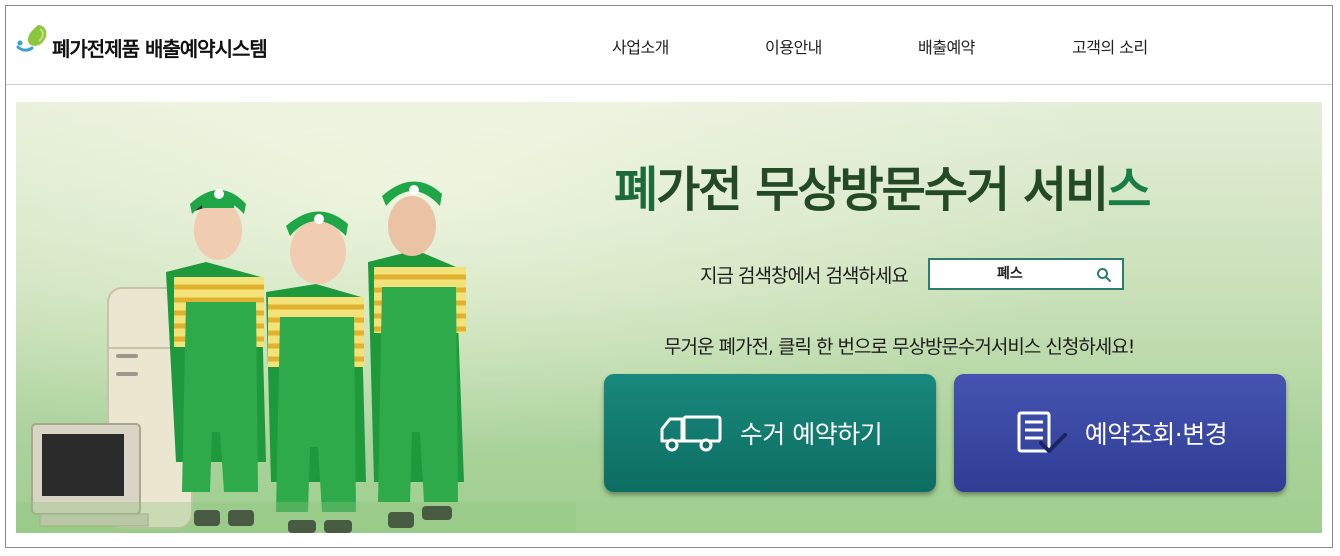  Describe the element at coordinates (691, 433) in the screenshot. I see `truck-icon` at that location.